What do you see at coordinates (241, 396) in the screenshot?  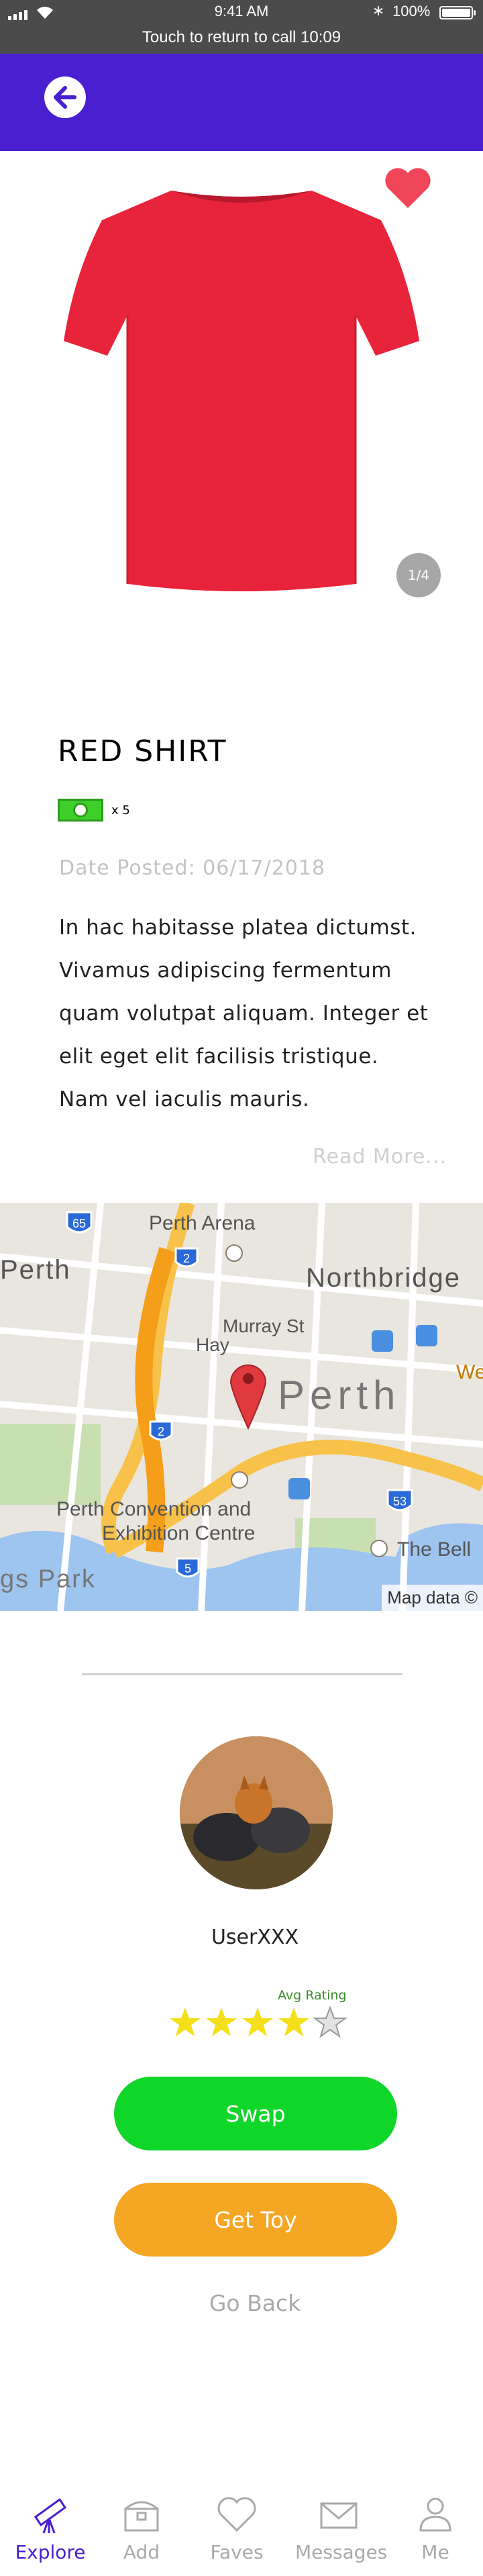 I see `product-image` at bounding box center [241, 396].